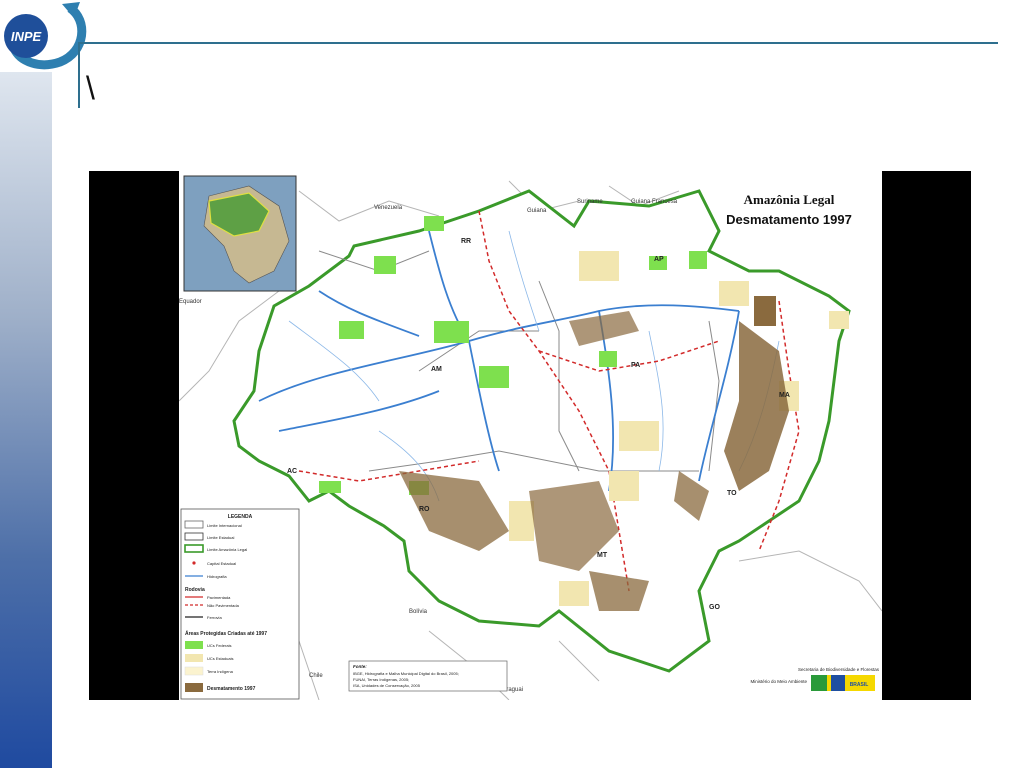 The width and height of the screenshot is (1024, 768). I want to click on inset-brazil-map, so click(240, 233).